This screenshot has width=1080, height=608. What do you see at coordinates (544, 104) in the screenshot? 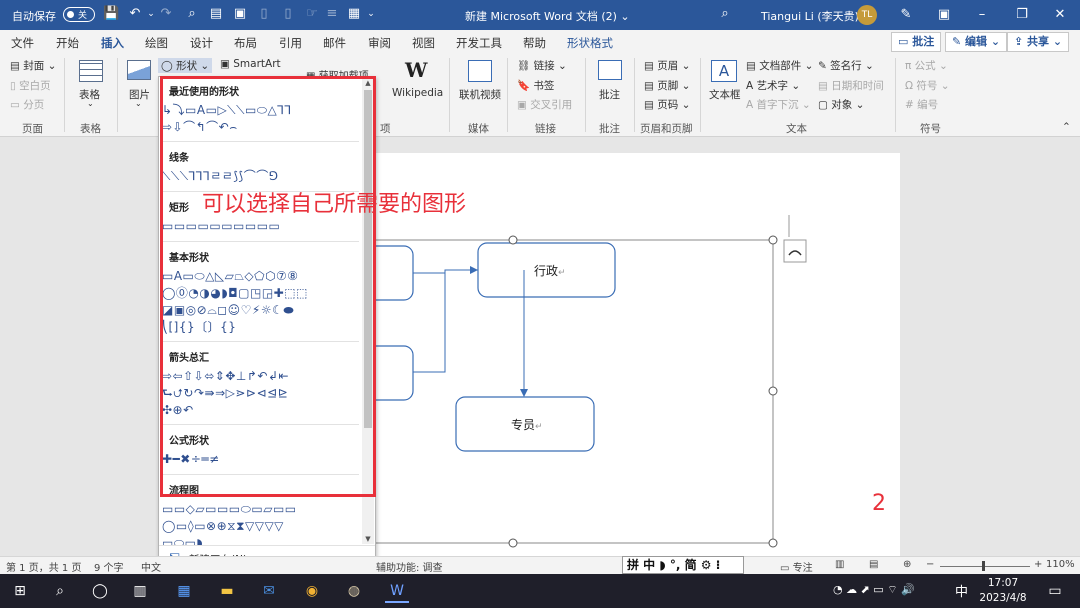
I see `cross-reference-button: ▣ 交叉引用` at bounding box center [544, 104].